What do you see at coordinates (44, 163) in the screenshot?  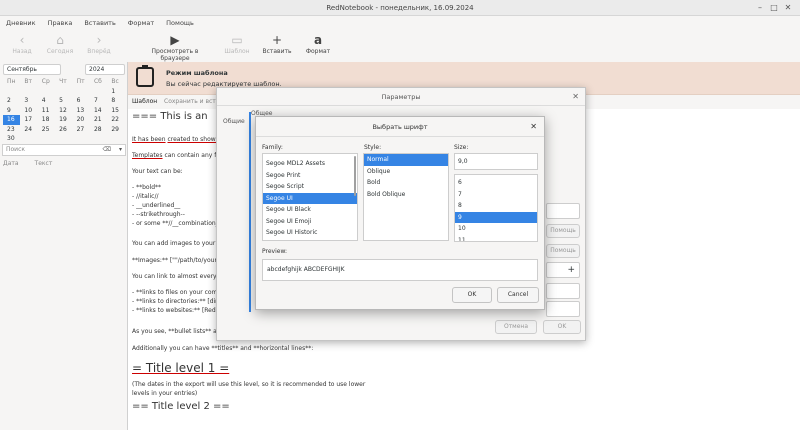 I see `column-text: Текст` at bounding box center [44, 163].